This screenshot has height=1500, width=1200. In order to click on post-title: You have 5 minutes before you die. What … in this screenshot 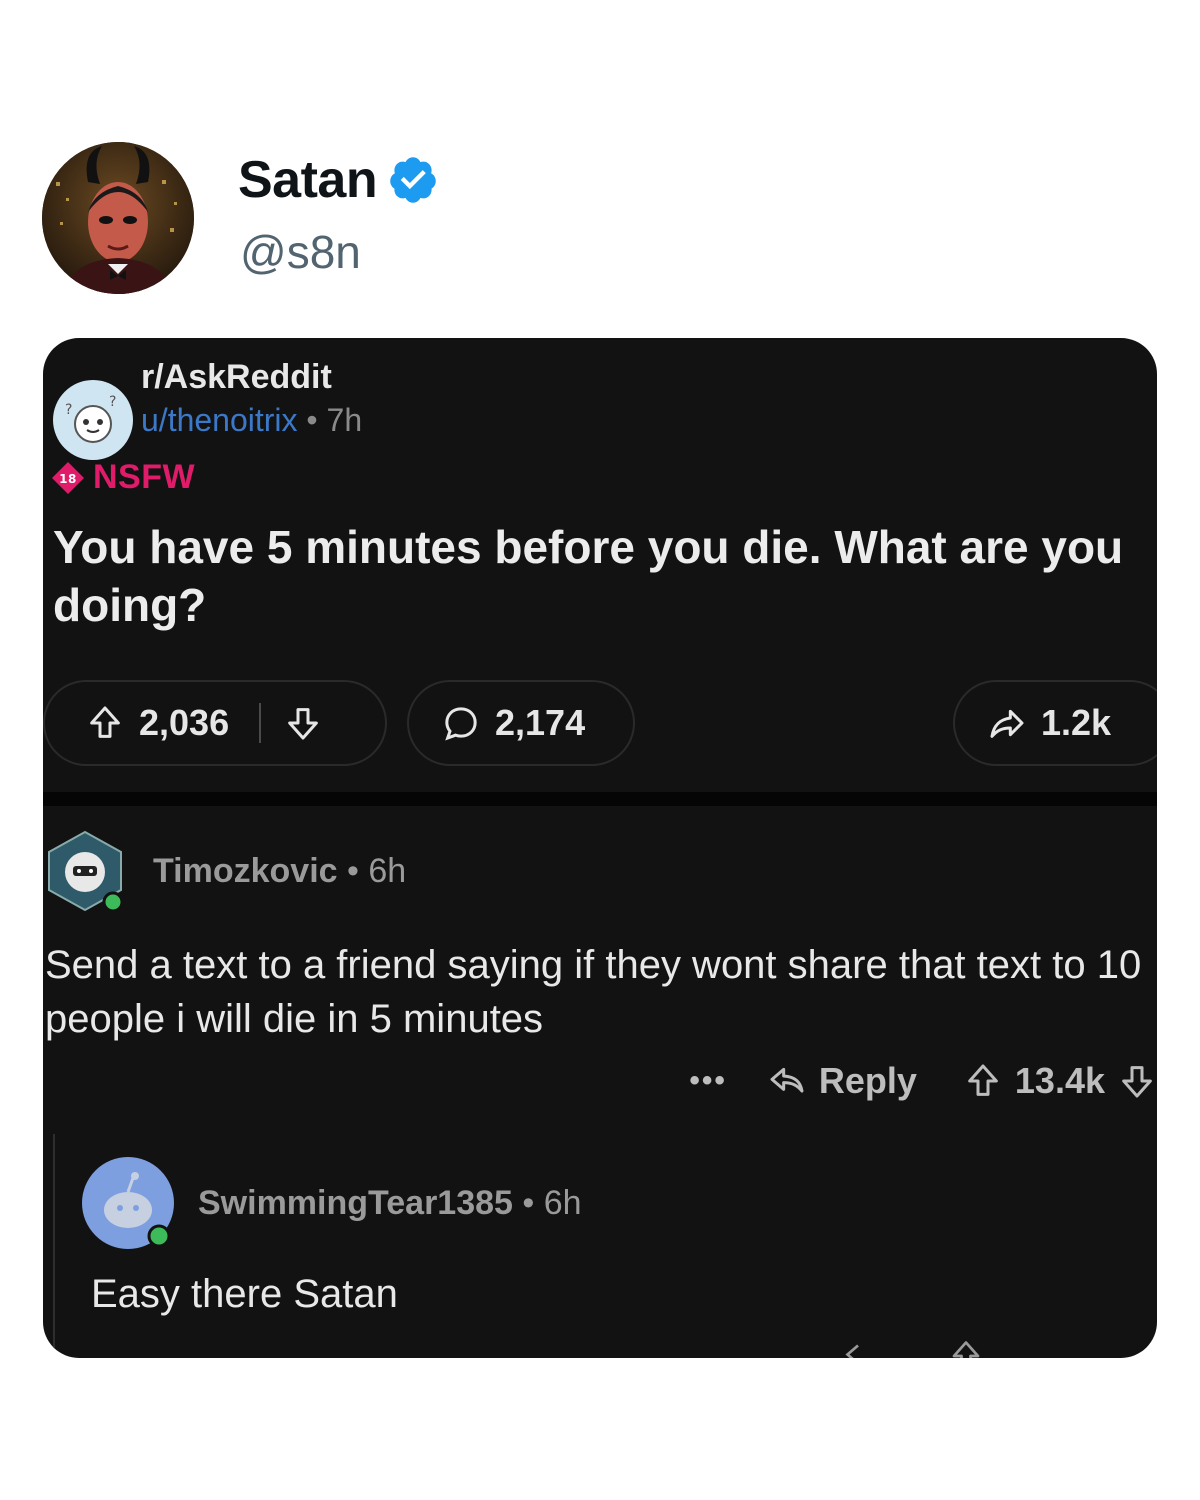, I will do `click(603, 576)`.